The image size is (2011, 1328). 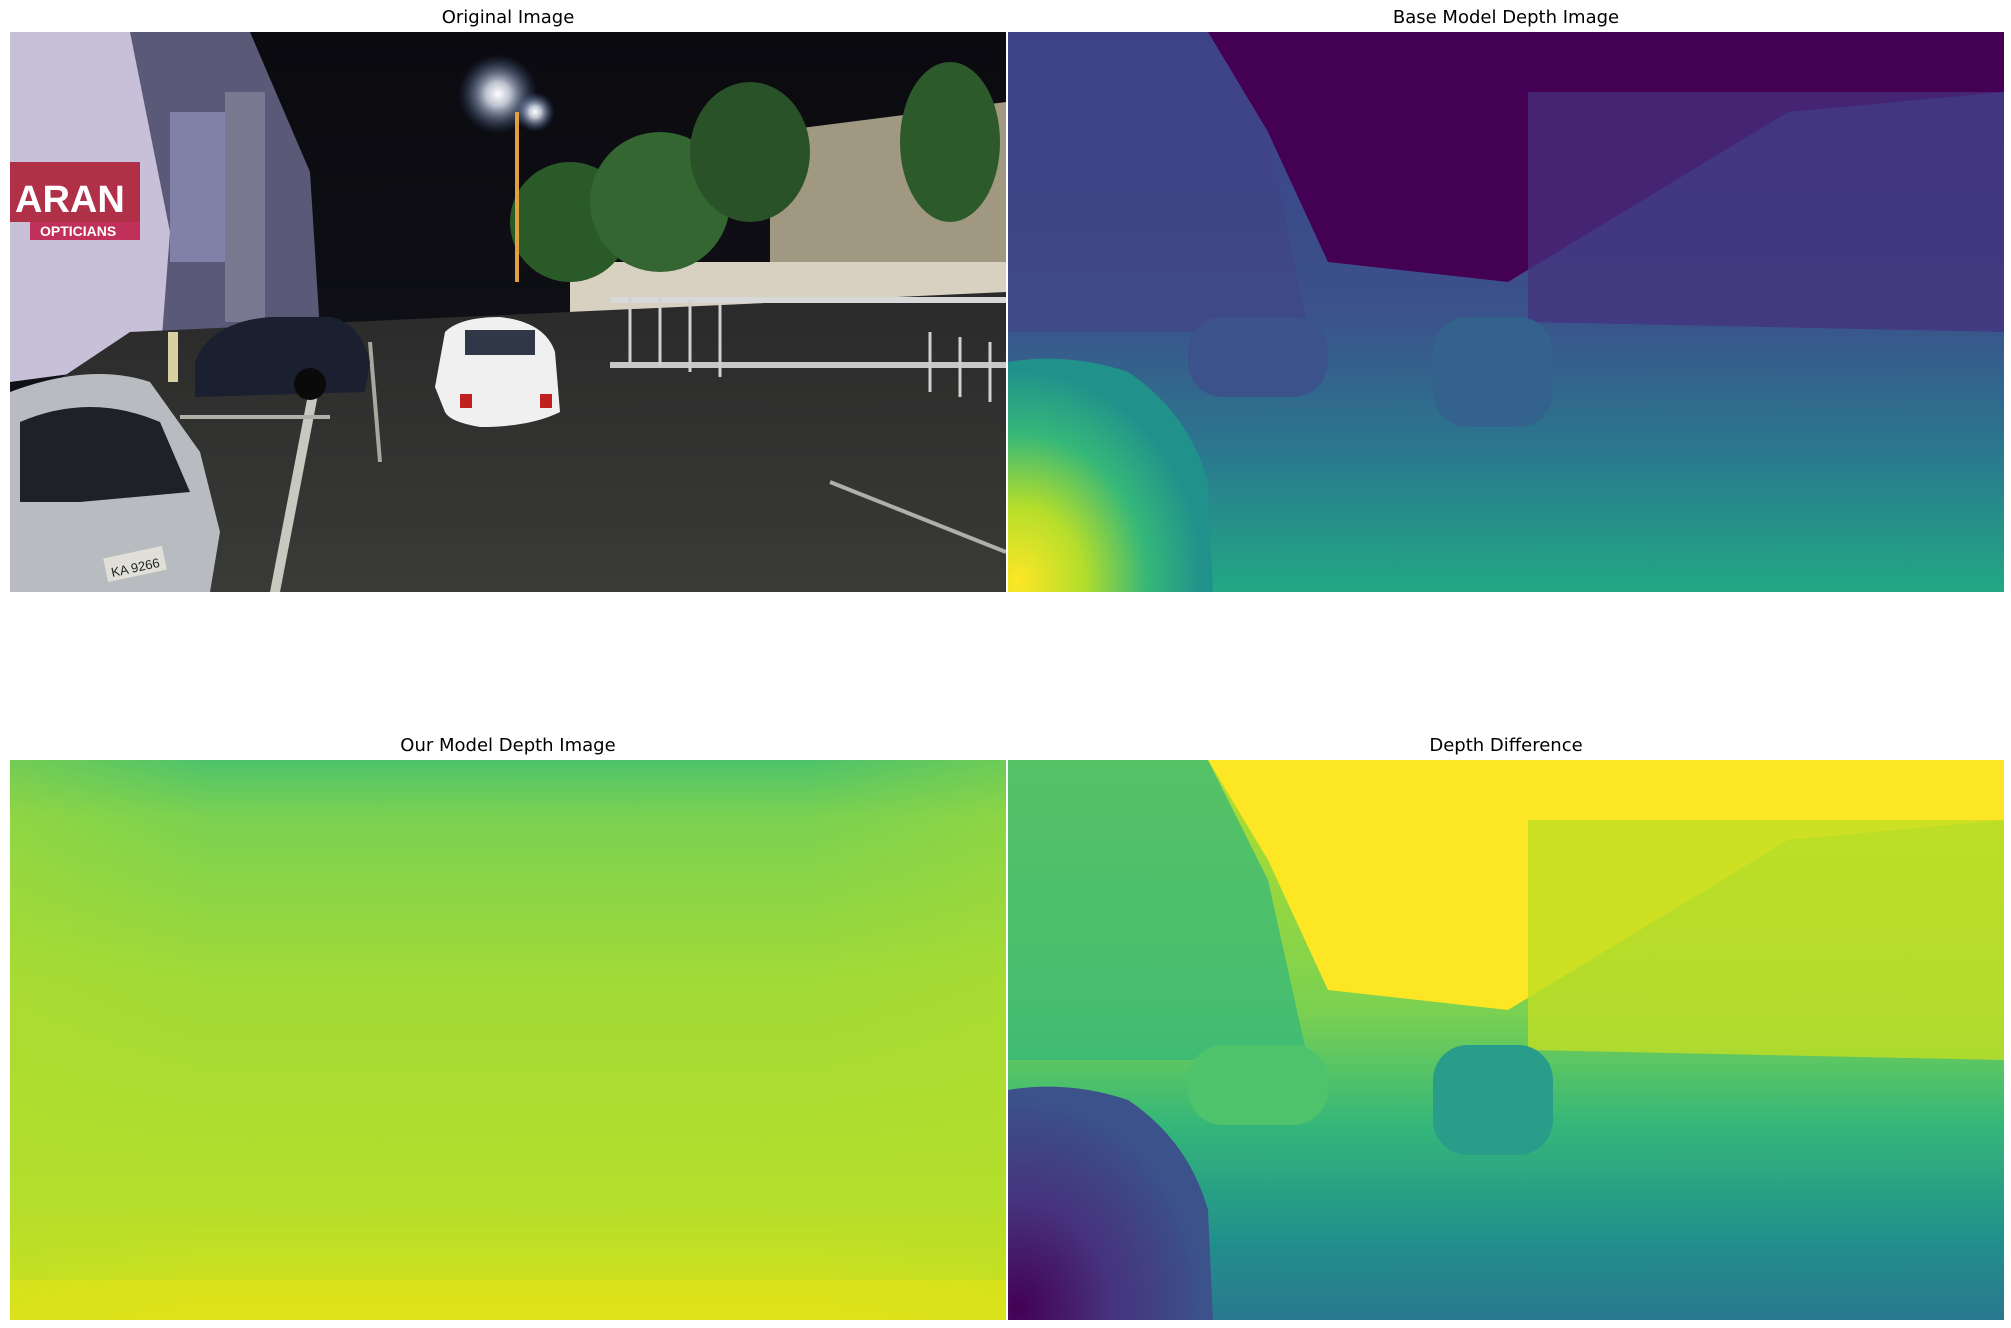 What do you see at coordinates (508, 745) in the screenshot?
I see `panel-title-our-depth: Our Model Depth Image` at bounding box center [508, 745].